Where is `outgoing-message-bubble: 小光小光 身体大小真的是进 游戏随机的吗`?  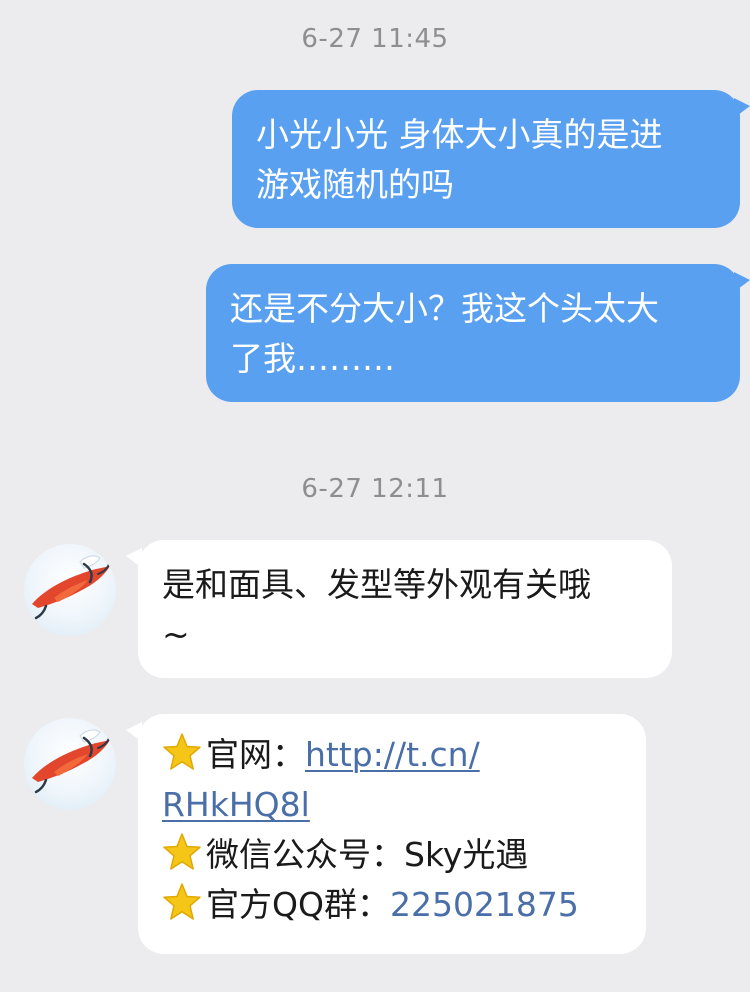 outgoing-message-bubble: 小光小光 身体大小真的是进 游戏随机的吗 is located at coordinates (491, 159).